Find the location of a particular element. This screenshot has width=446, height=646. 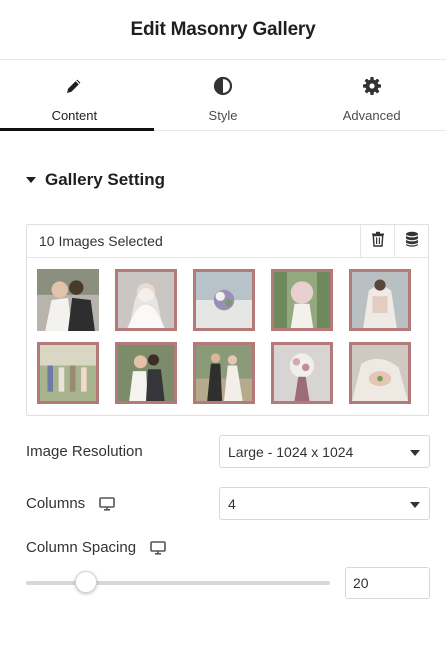

tab-style: Style is located at coordinates (223, 95).